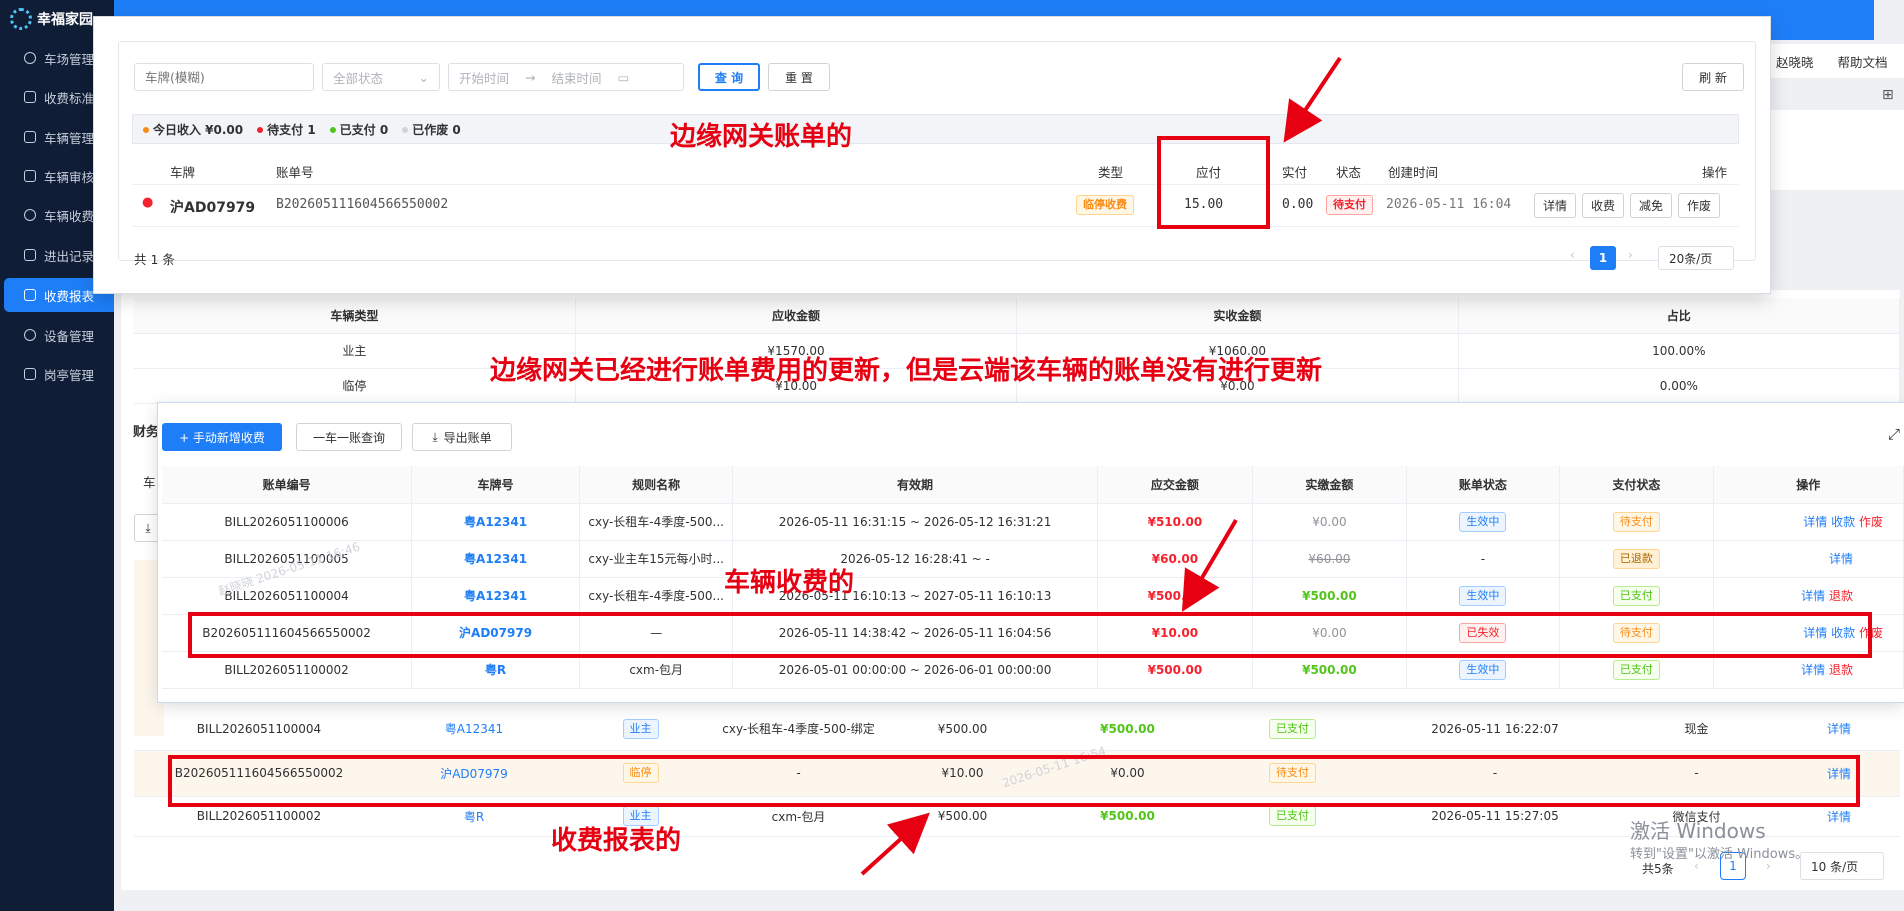 This screenshot has width=1904, height=911. What do you see at coordinates (1312, 99) in the screenshot?
I see `arrow-to-gateway-payable` at bounding box center [1312, 99].